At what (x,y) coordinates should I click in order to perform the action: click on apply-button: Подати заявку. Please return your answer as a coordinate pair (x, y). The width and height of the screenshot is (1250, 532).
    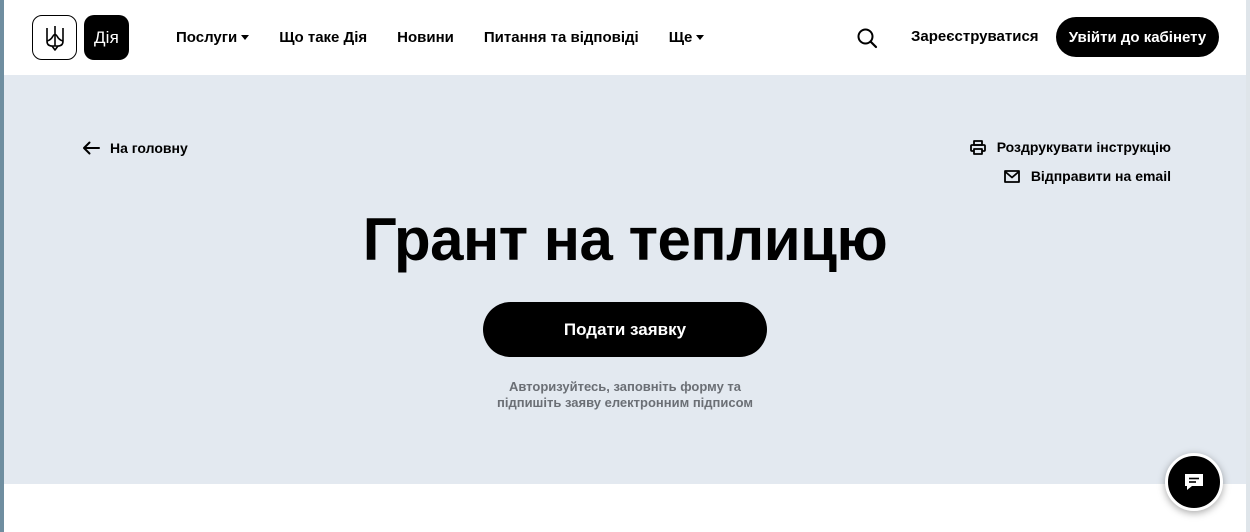
    Looking at the image, I should click on (625, 329).